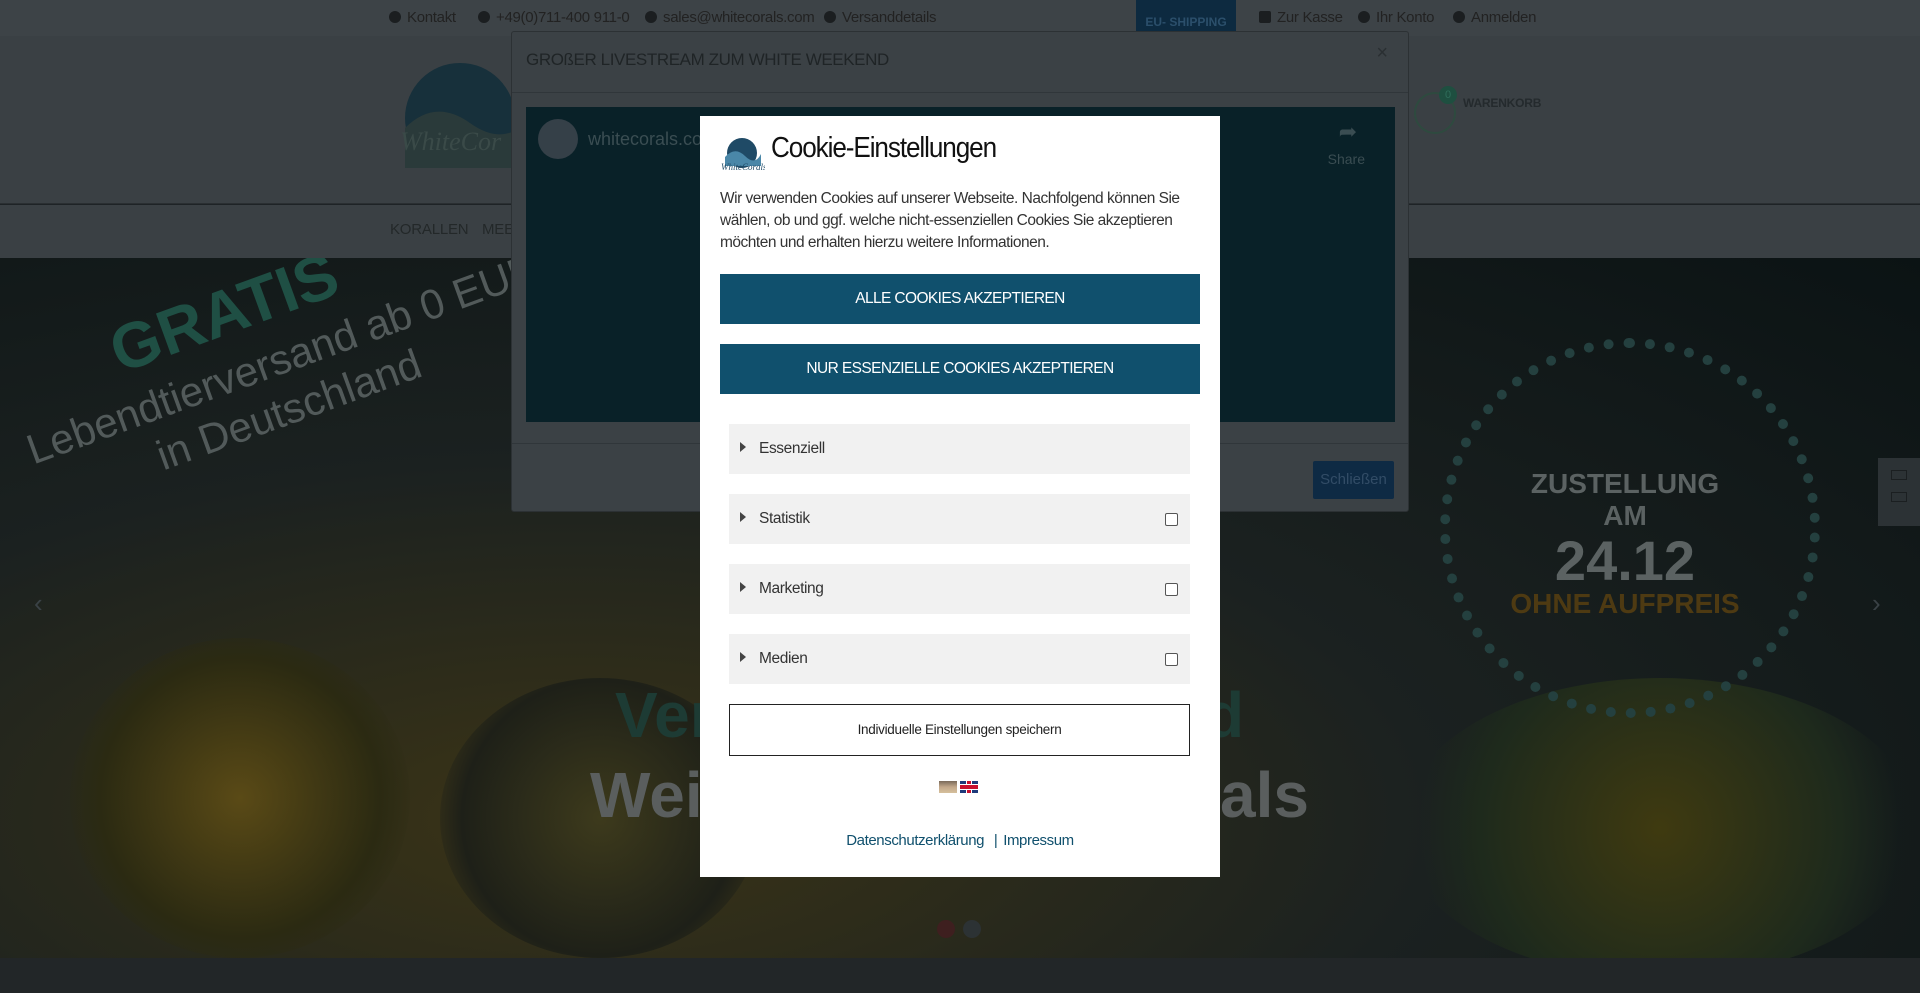  Describe the element at coordinates (1625, 603) in the screenshot. I see `star-badge-note: OHNE AUFPREIS` at that location.